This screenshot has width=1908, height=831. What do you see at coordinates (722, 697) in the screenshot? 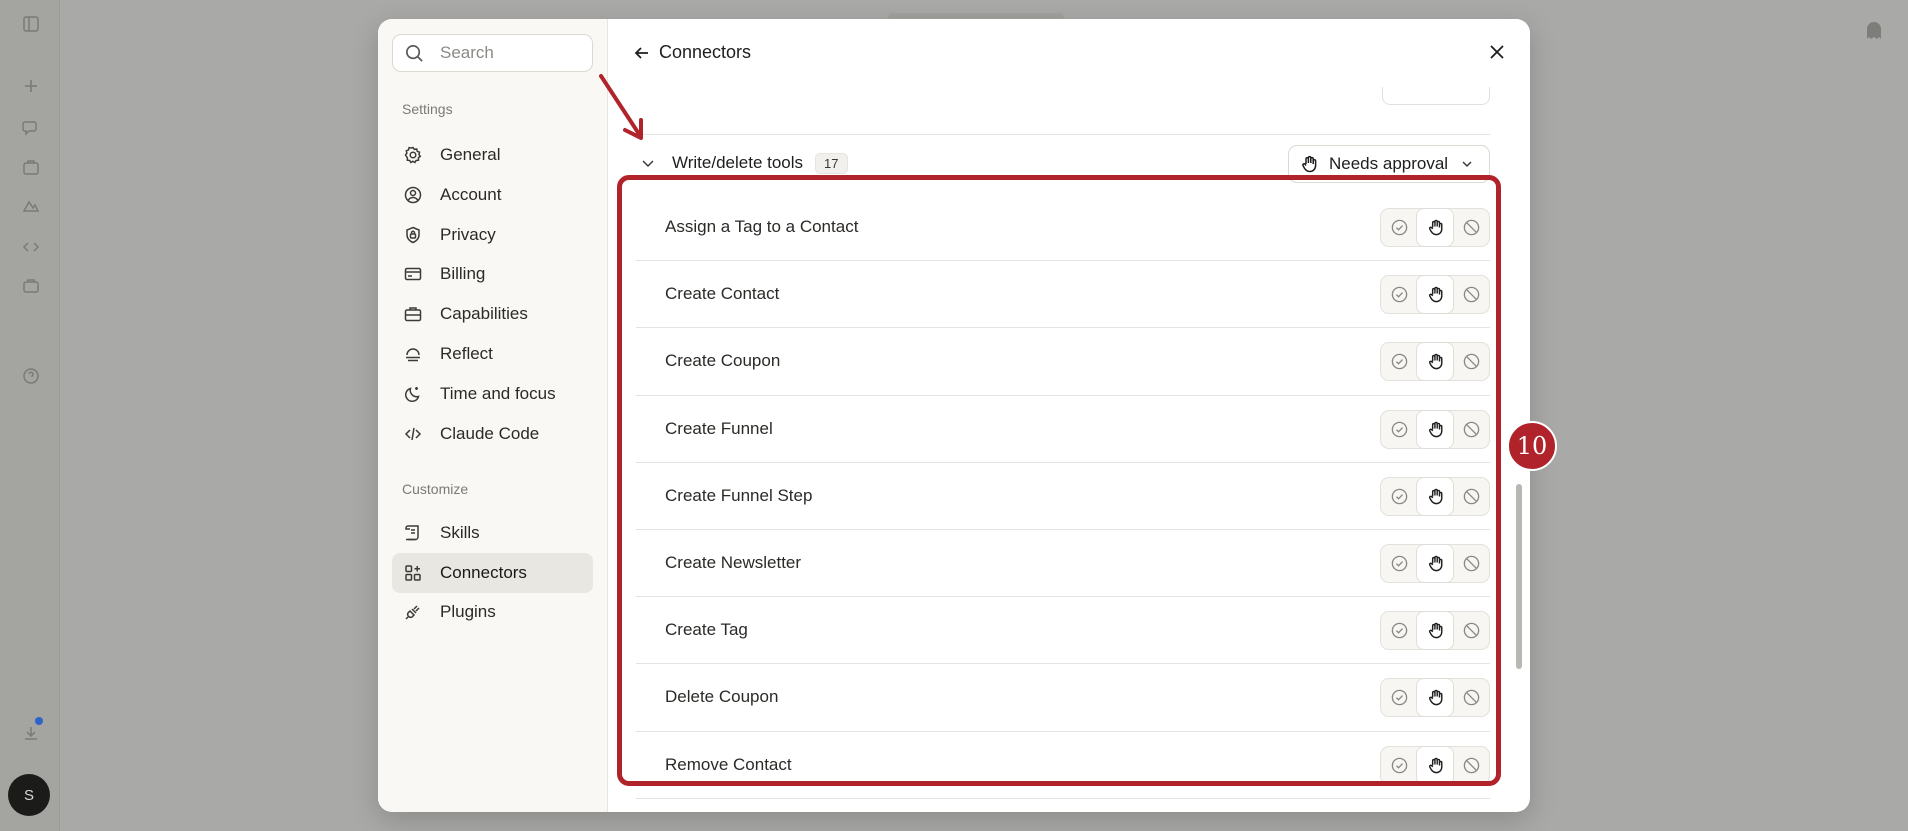
I see `tool-name: Delete Coupon` at bounding box center [722, 697].